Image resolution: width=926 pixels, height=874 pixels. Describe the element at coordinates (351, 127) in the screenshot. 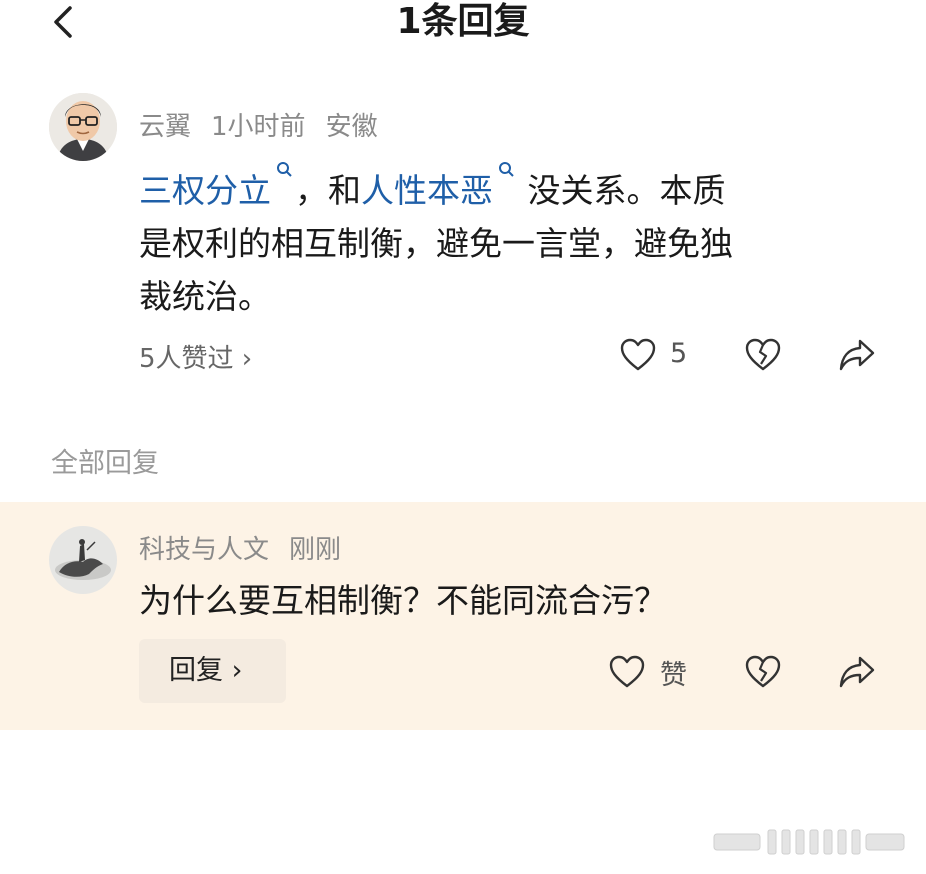

I see `comment-location: 安徽` at that location.